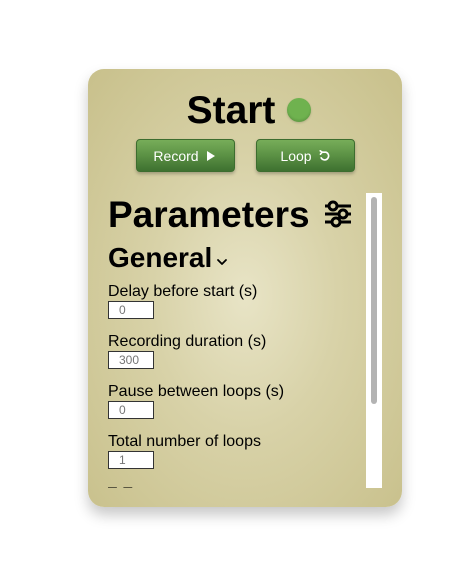  I want to click on trailing-dashes: – –, so click(121, 483).